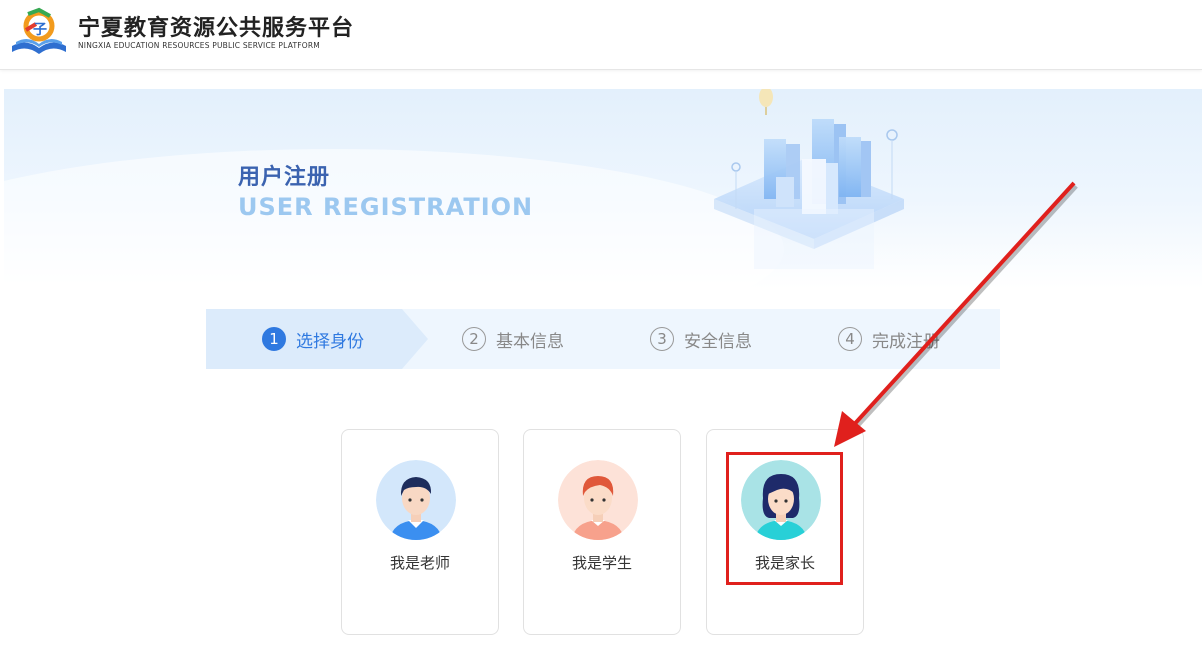  I want to click on step-basic-info: 2 基本信息, so click(513, 339).